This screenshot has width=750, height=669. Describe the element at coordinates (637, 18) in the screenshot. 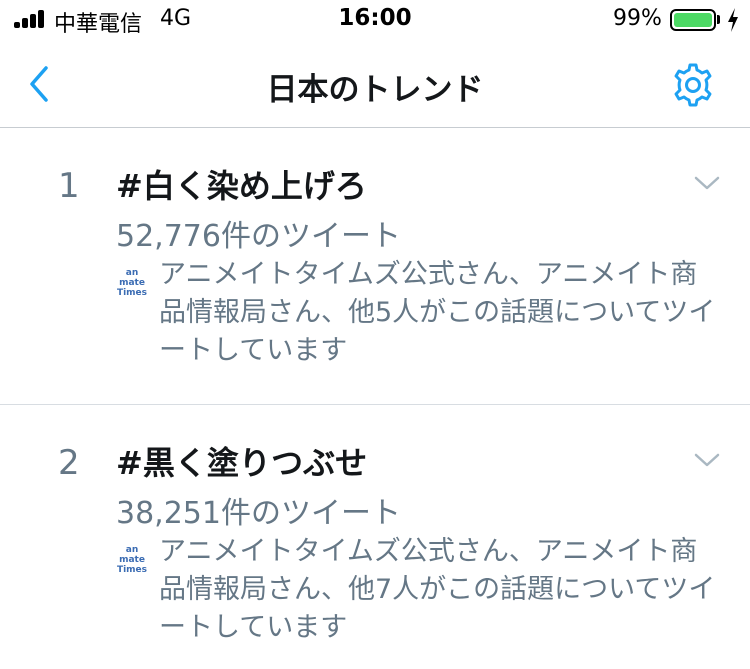

I see `battery-percent: 99%` at that location.